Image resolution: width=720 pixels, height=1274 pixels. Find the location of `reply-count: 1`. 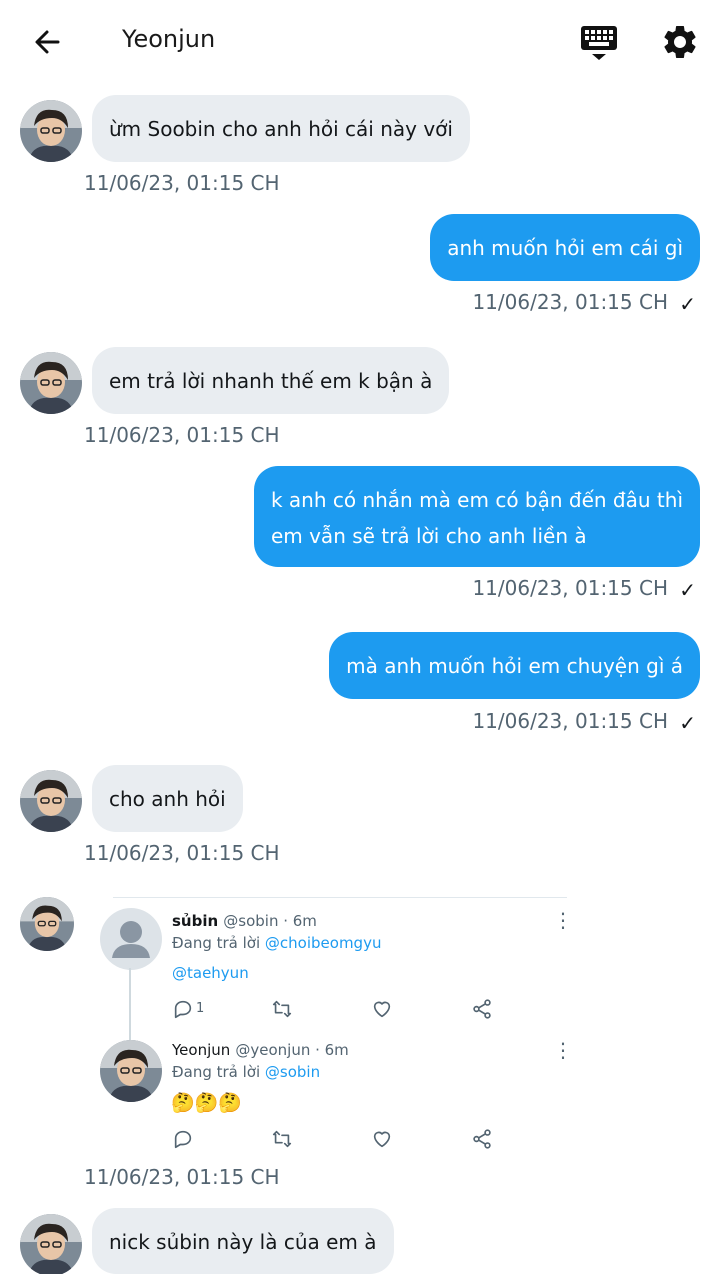

reply-count: 1 is located at coordinates (200, 1008).